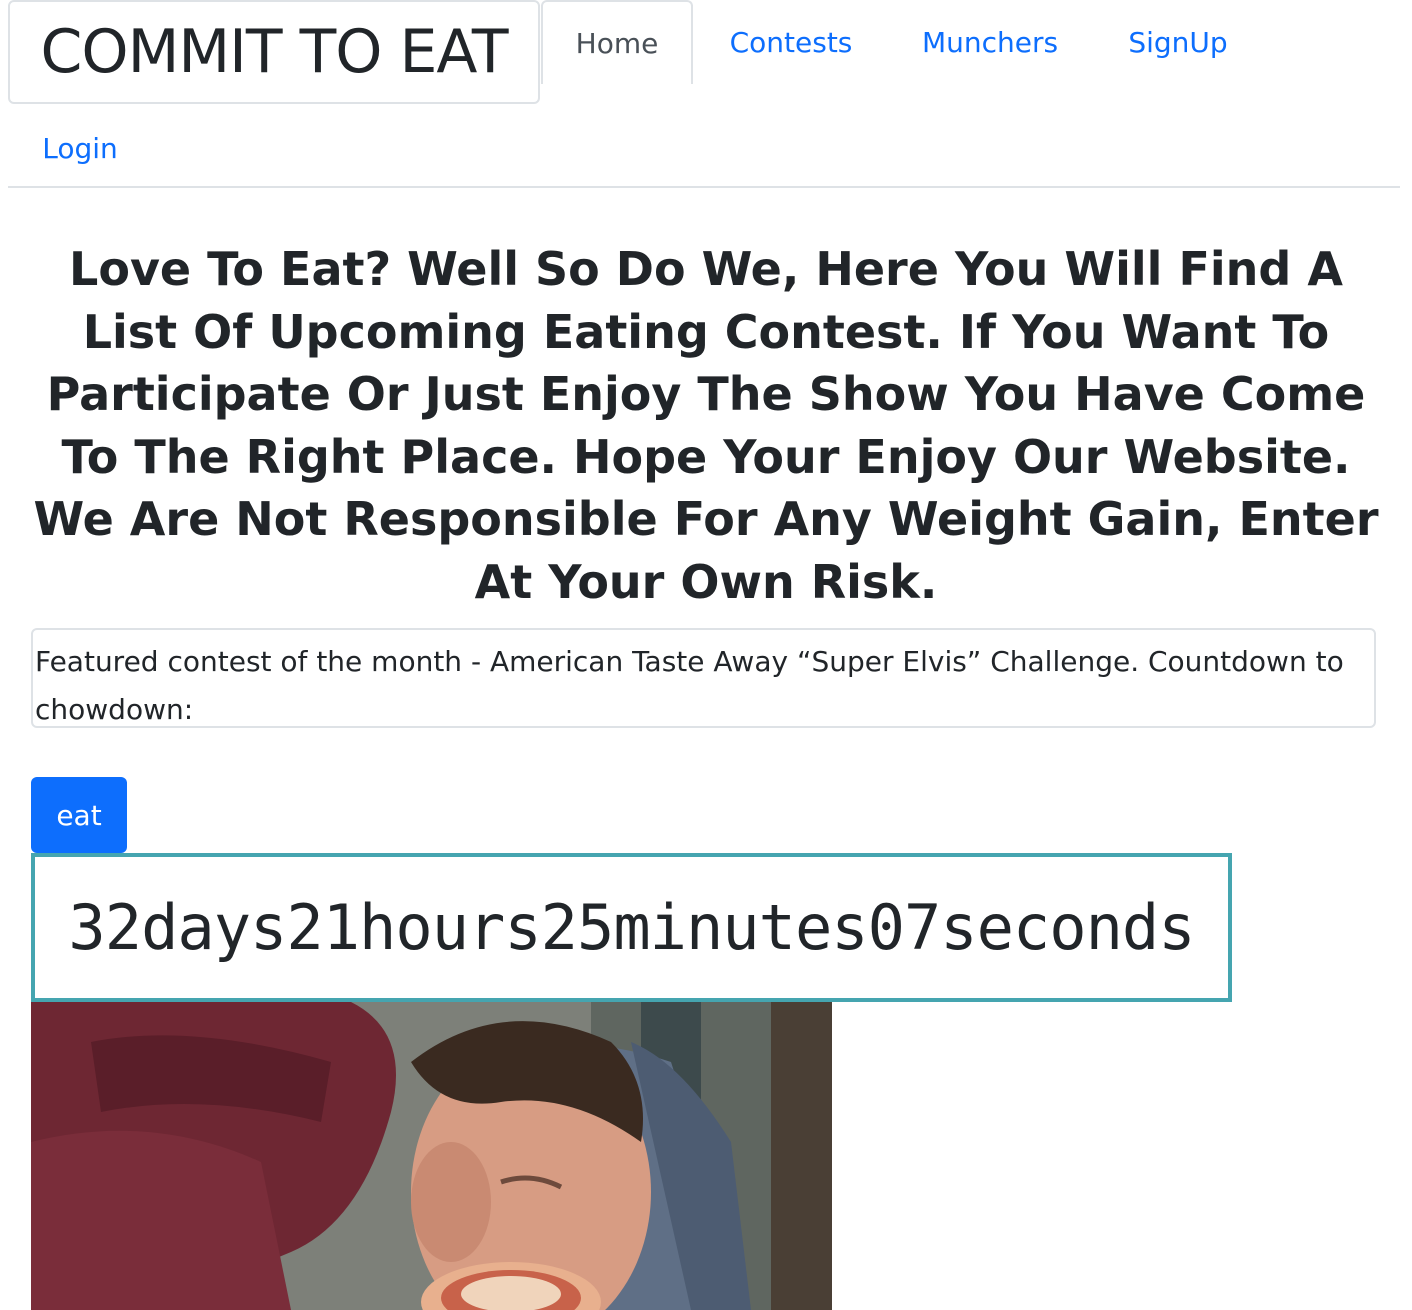 This screenshot has width=1412, height=1310. Describe the element at coordinates (617, 42) in the screenshot. I see `tab-home: Home` at that location.